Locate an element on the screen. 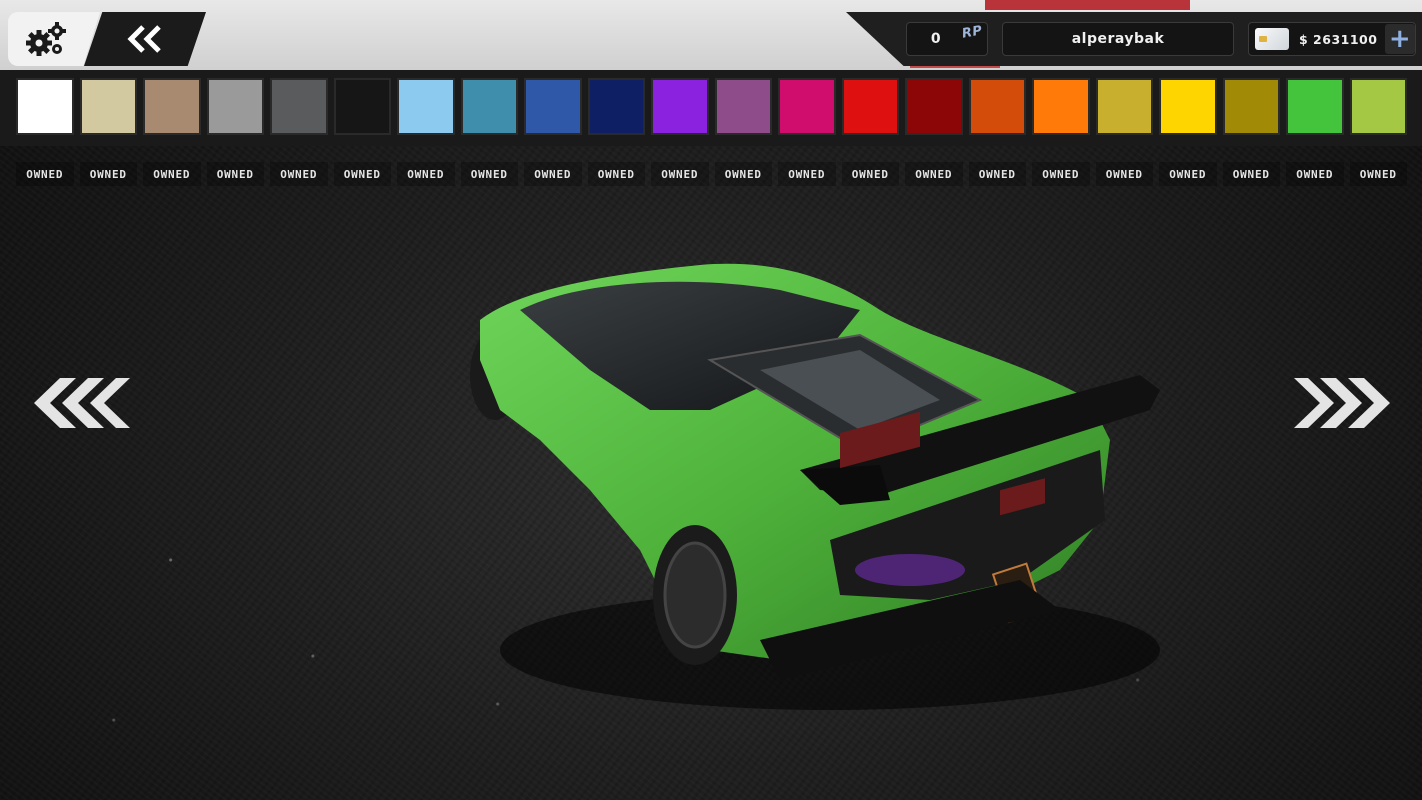  credit-card-icon is located at coordinates (1272, 39).